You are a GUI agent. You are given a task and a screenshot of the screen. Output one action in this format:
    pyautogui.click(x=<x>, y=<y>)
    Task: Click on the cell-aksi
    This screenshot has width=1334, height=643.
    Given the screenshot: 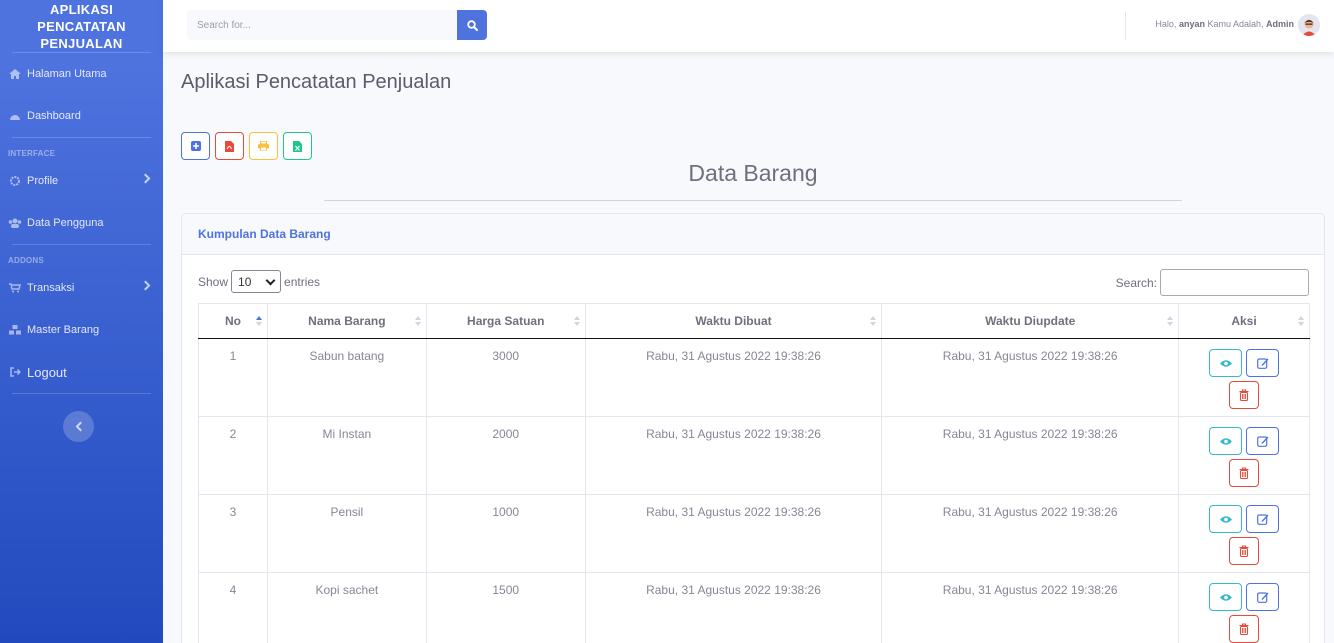 What is the action you would take?
    pyautogui.click(x=1244, y=377)
    